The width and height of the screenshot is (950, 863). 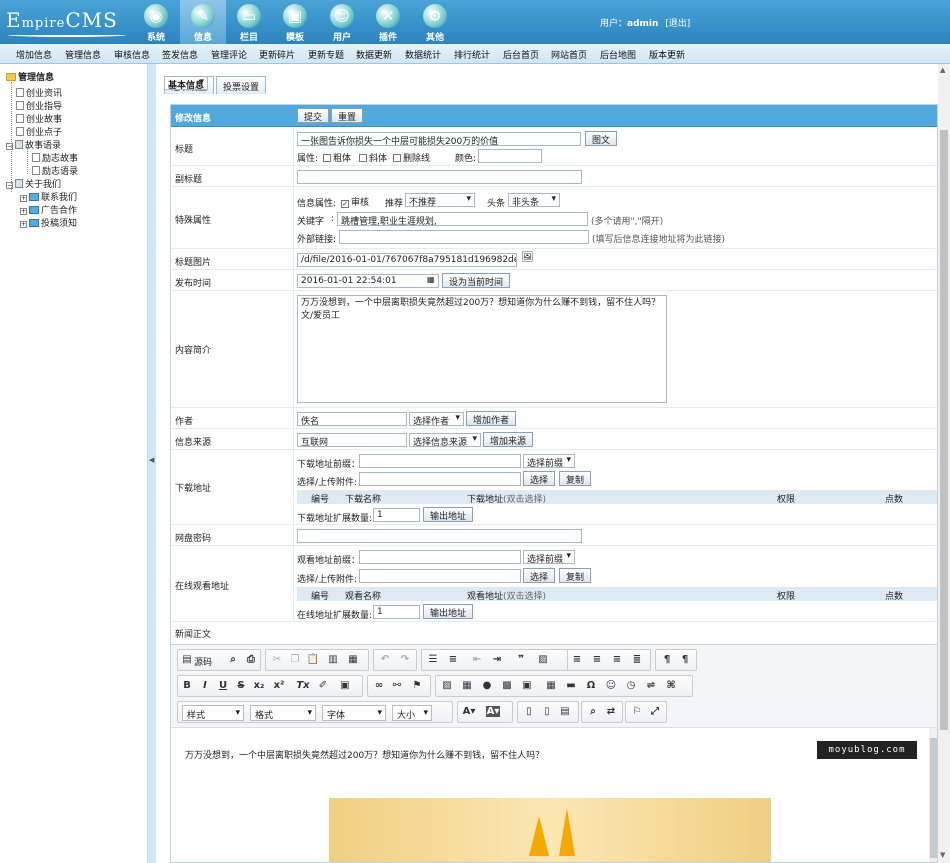 I want to click on paste-icon: 📋, so click(x=313, y=659).